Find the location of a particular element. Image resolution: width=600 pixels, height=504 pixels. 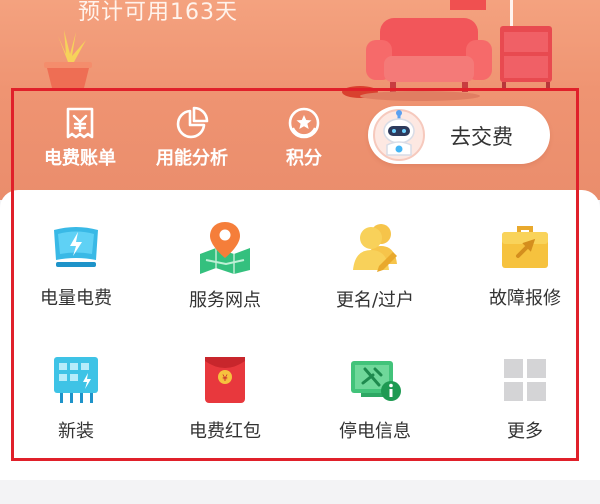

service-label: 电费红包 is located at coordinates (225, 431).